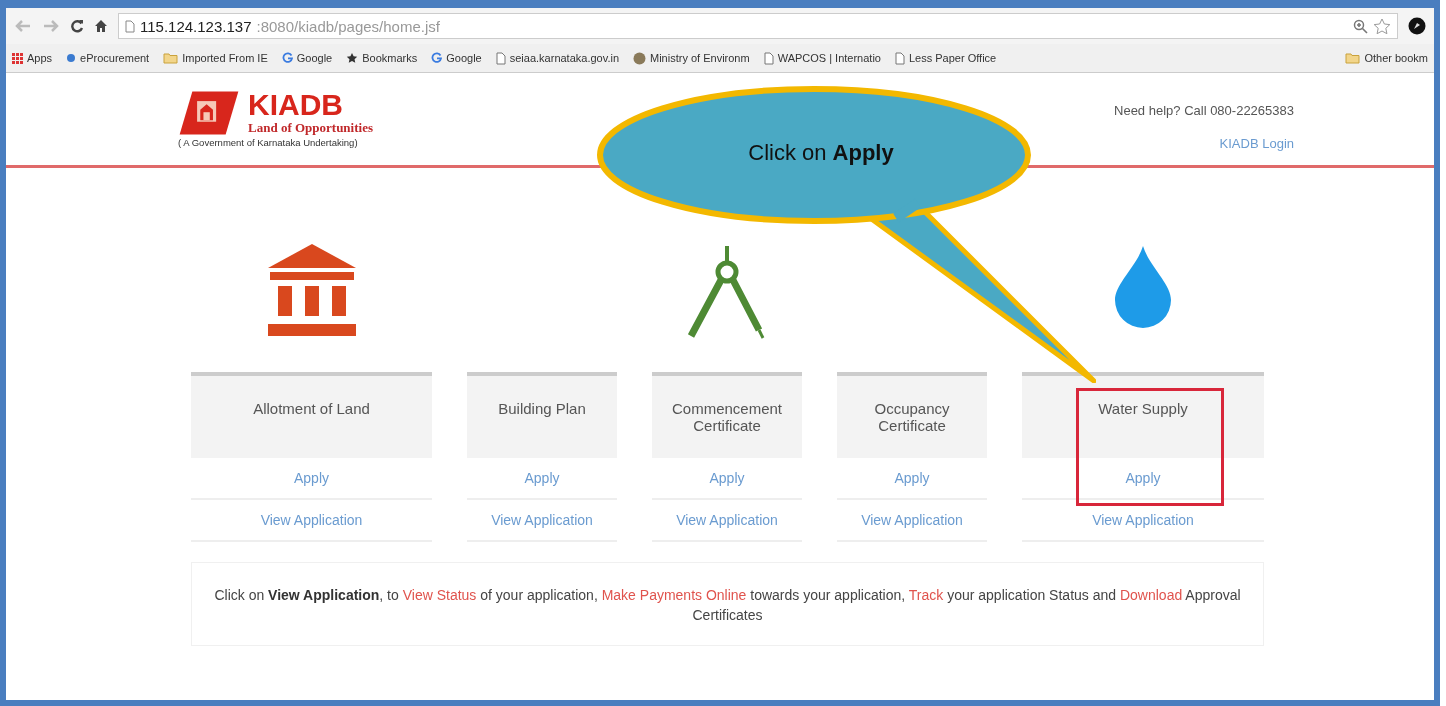 Image resolution: width=1446 pixels, height=706 pixels. I want to click on callout-text: Click on Apply, so click(821, 153).